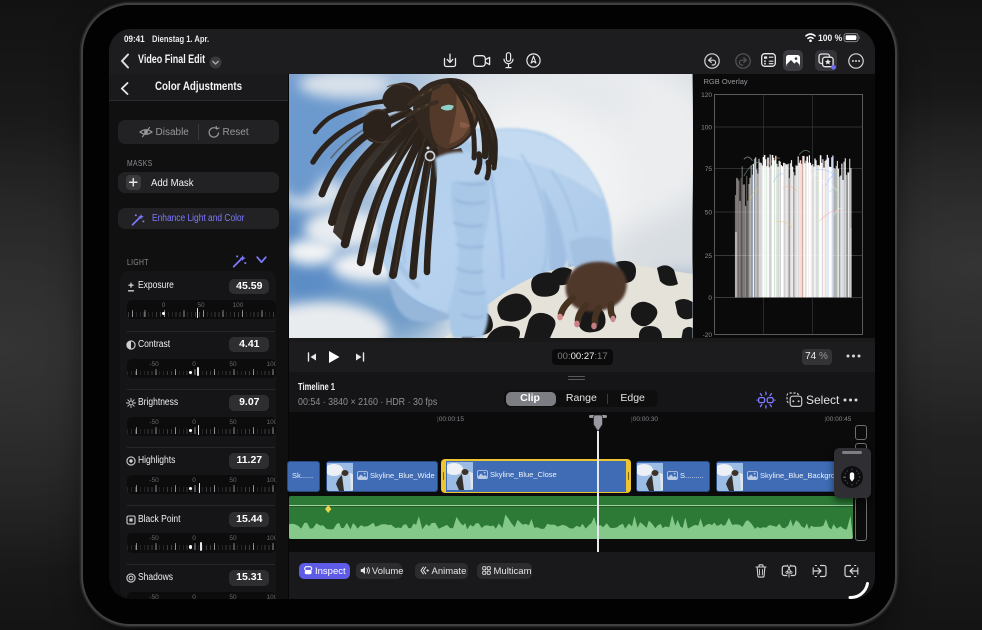 The width and height of the screenshot is (982, 630). What do you see at coordinates (708, 255) in the screenshot?
I see `svg-text: 25` at bounding box center [708, 255].